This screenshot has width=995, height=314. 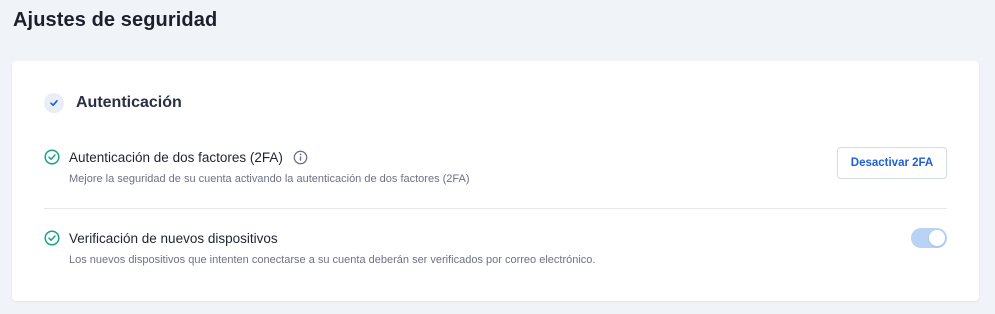 I want to click on device-verification-toggle, so click(x=929, y=238).